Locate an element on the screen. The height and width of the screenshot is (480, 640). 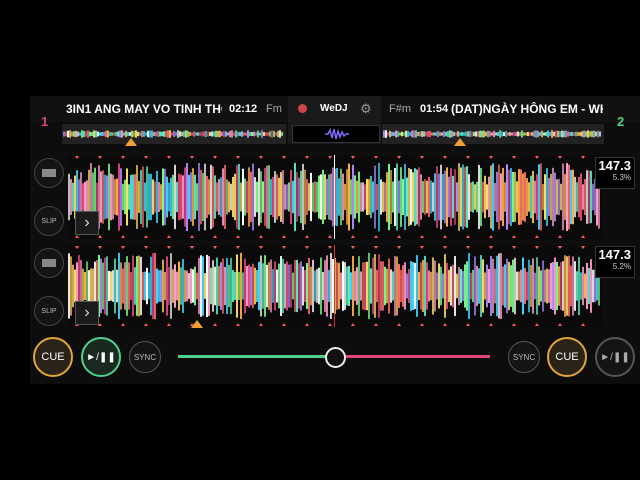
deck2-view-button is located at coordinates (49, 263).